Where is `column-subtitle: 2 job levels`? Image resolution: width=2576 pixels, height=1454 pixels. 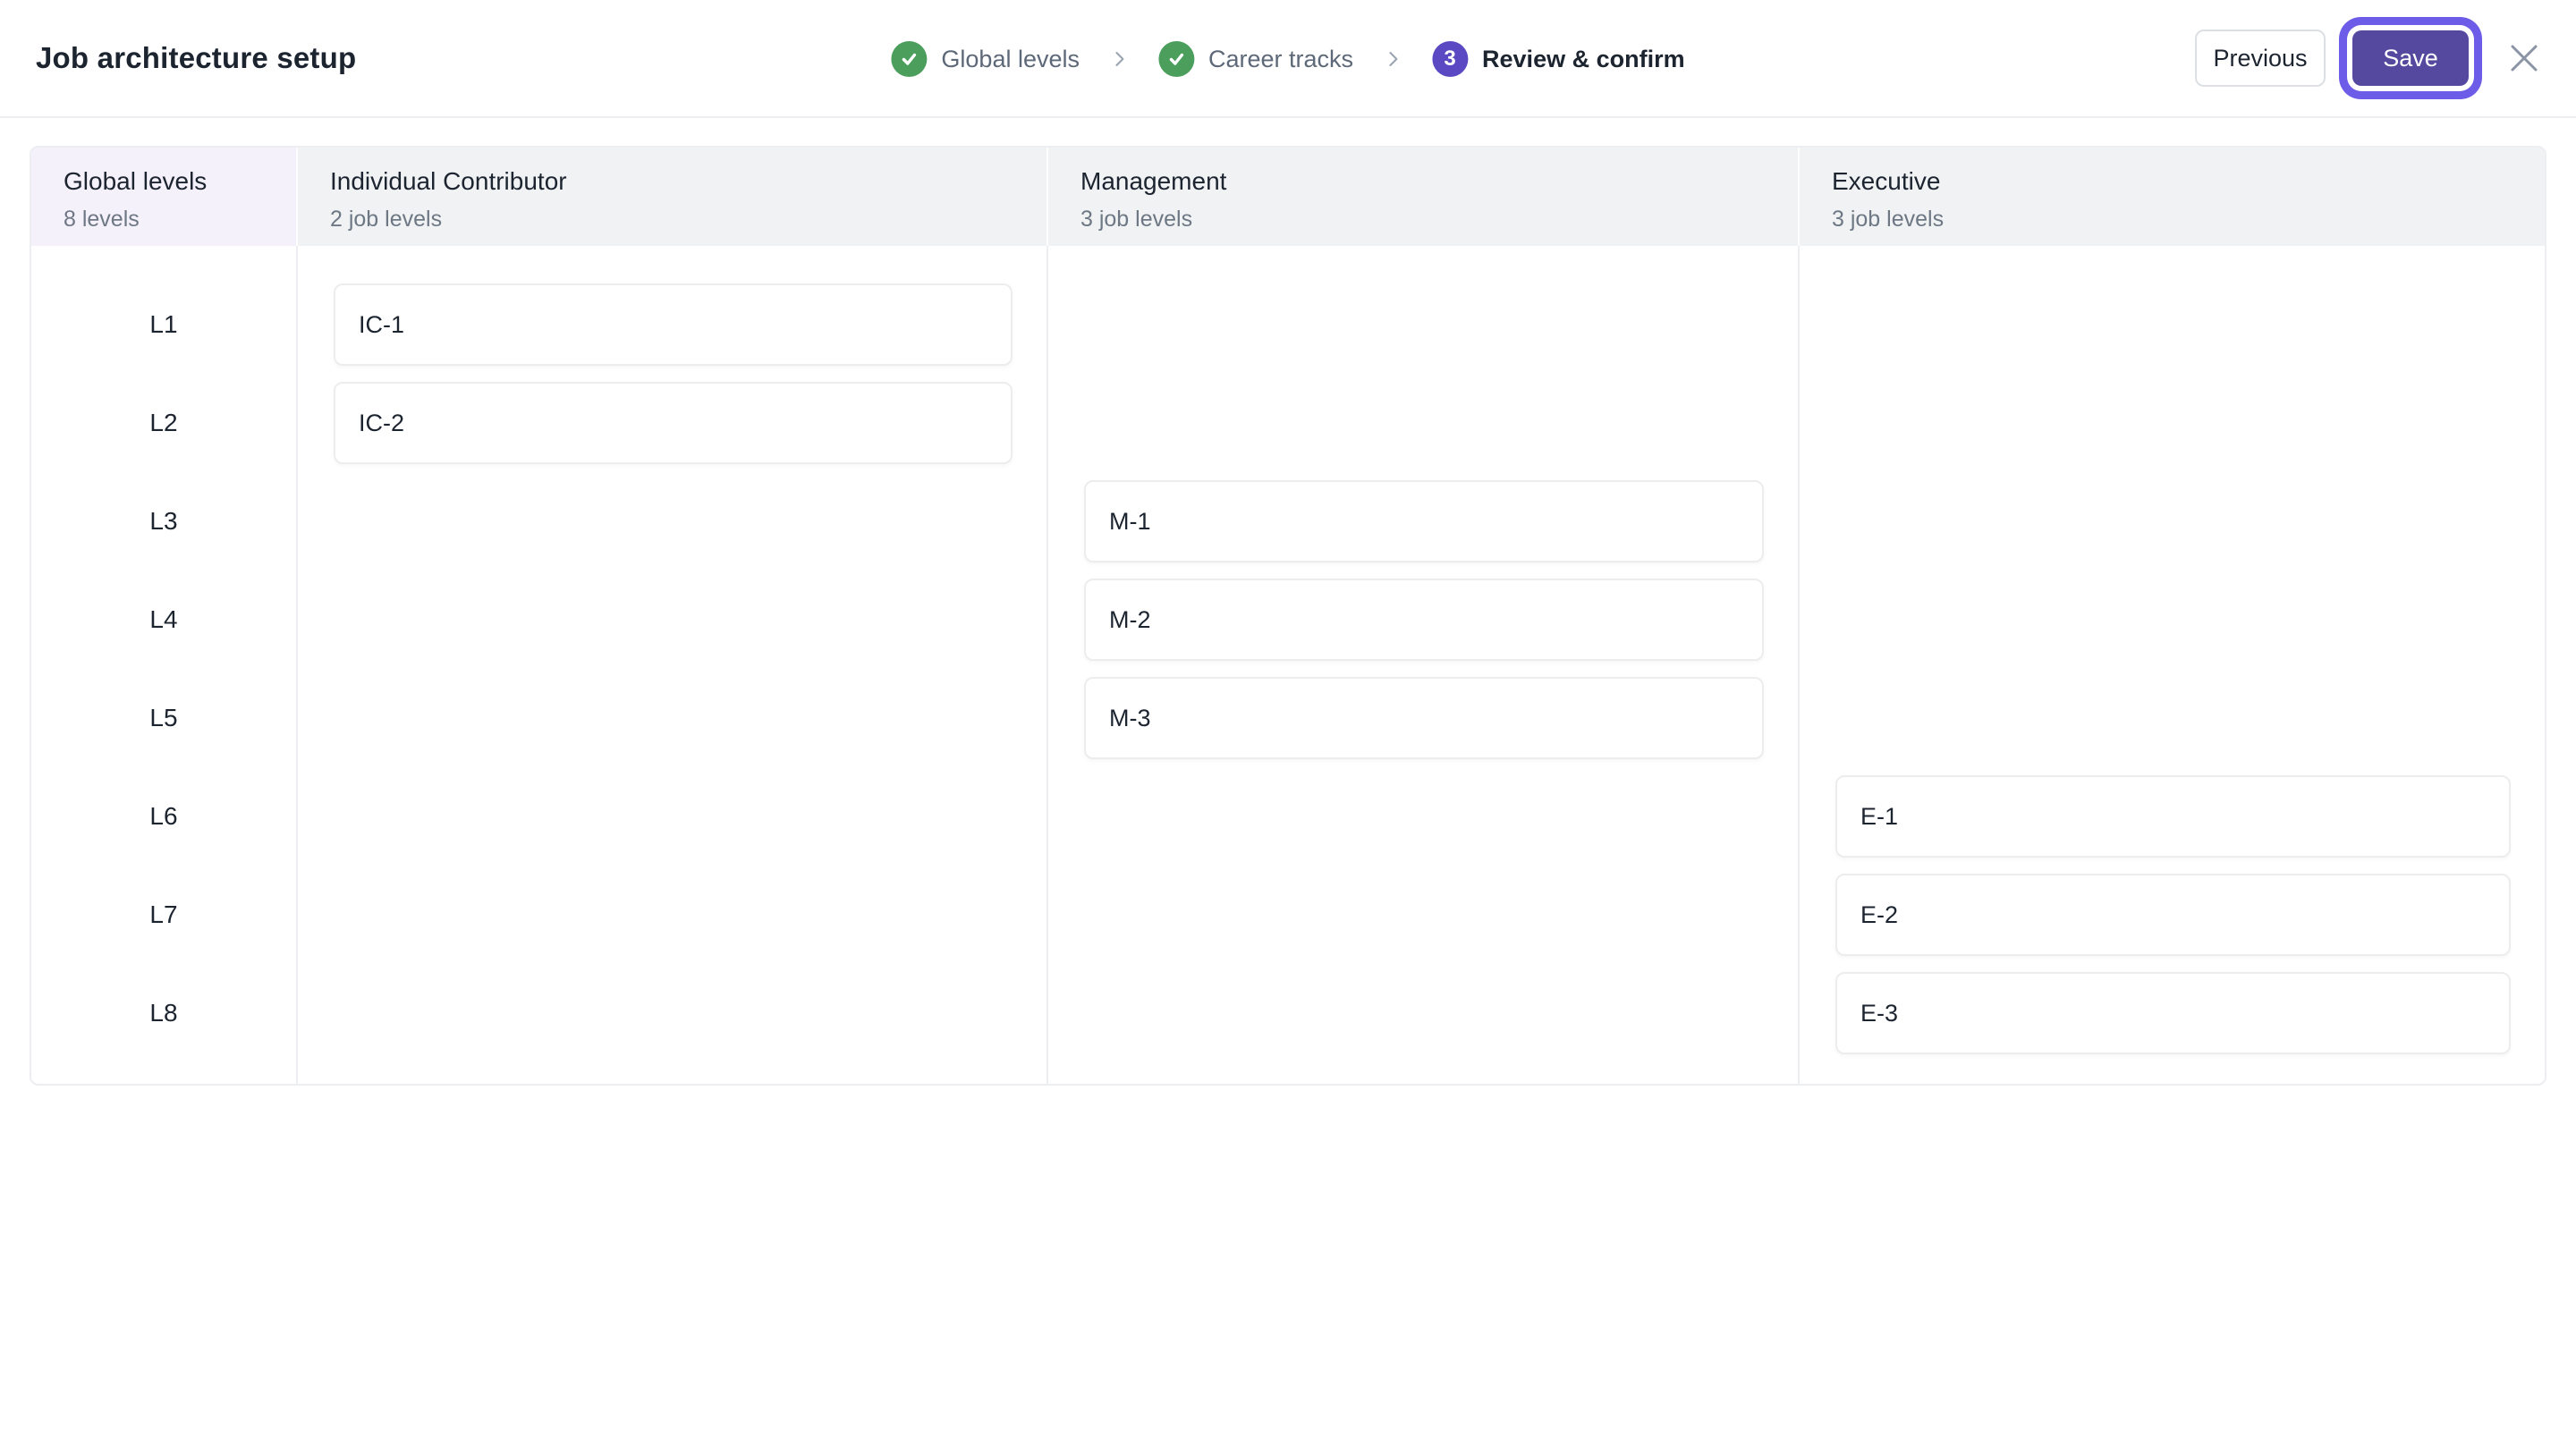
column-subtitle: 2 job levels is located at coordinates (386, 219).